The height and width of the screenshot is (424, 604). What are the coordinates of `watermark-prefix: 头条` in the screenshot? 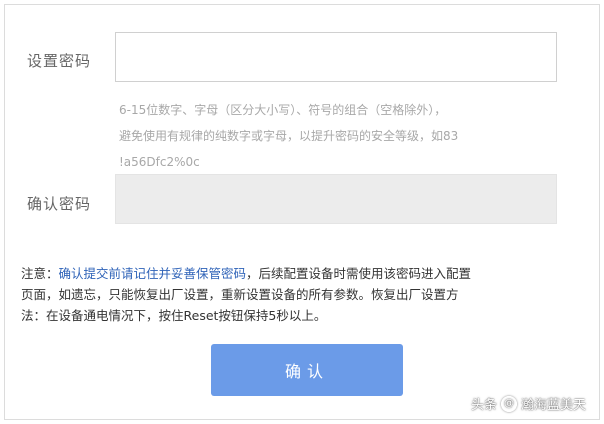 It's located at (483, 405).